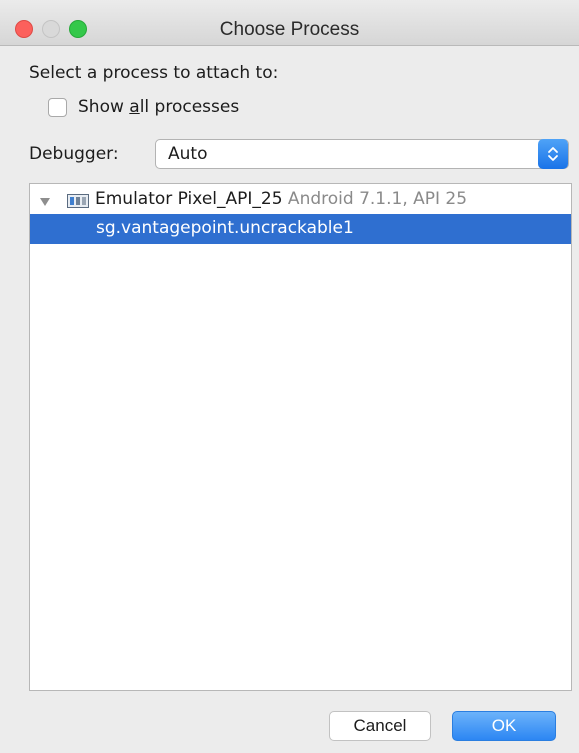 This screenshot has height=753, width=579. What do you see at coordinates (154, 73) in the screenshot?
I see `instruction-label: Select a process to attach to:` at bounding box center [154, 73].